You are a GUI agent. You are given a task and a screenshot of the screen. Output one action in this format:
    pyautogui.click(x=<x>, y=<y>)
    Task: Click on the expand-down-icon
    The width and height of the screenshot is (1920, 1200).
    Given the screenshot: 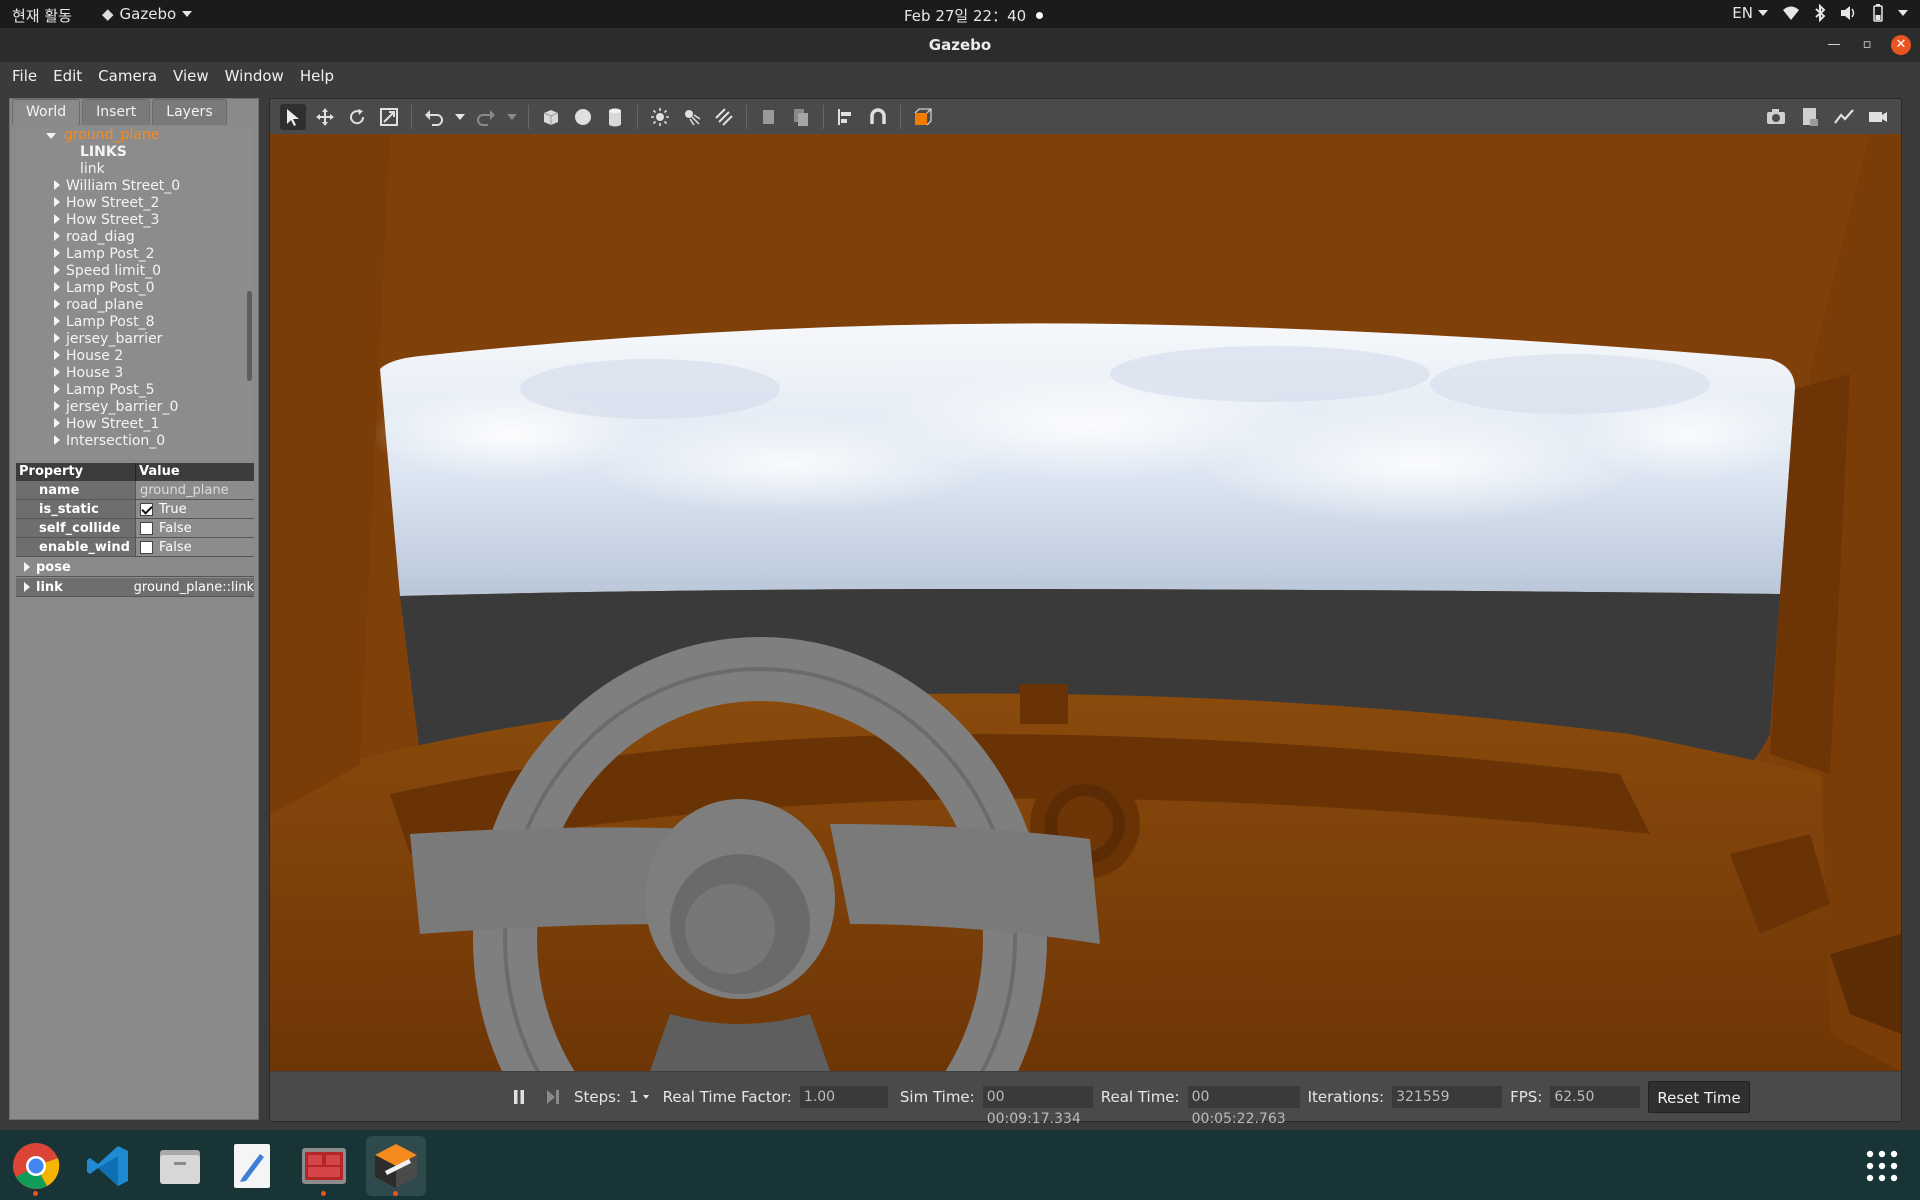 What is the action you would take?
    pyautogui.click(x=51, y=136)
    